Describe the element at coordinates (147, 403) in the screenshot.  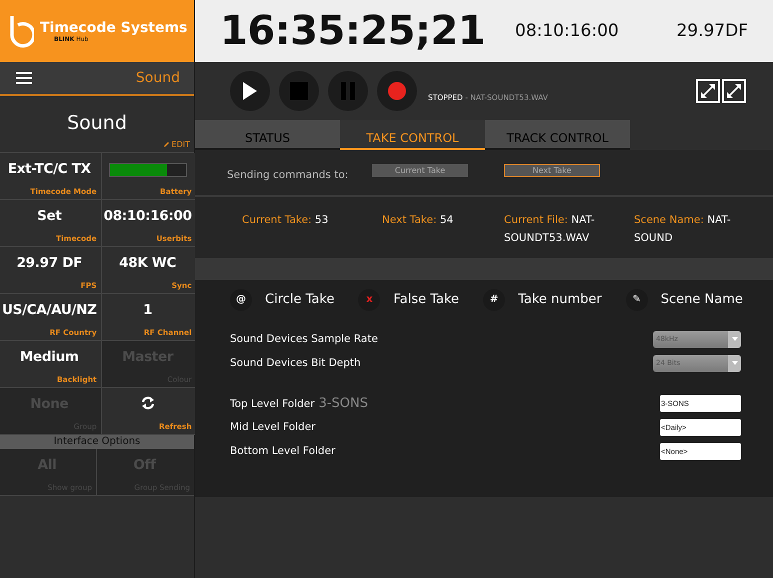
I see `refresh-icon` at that location.